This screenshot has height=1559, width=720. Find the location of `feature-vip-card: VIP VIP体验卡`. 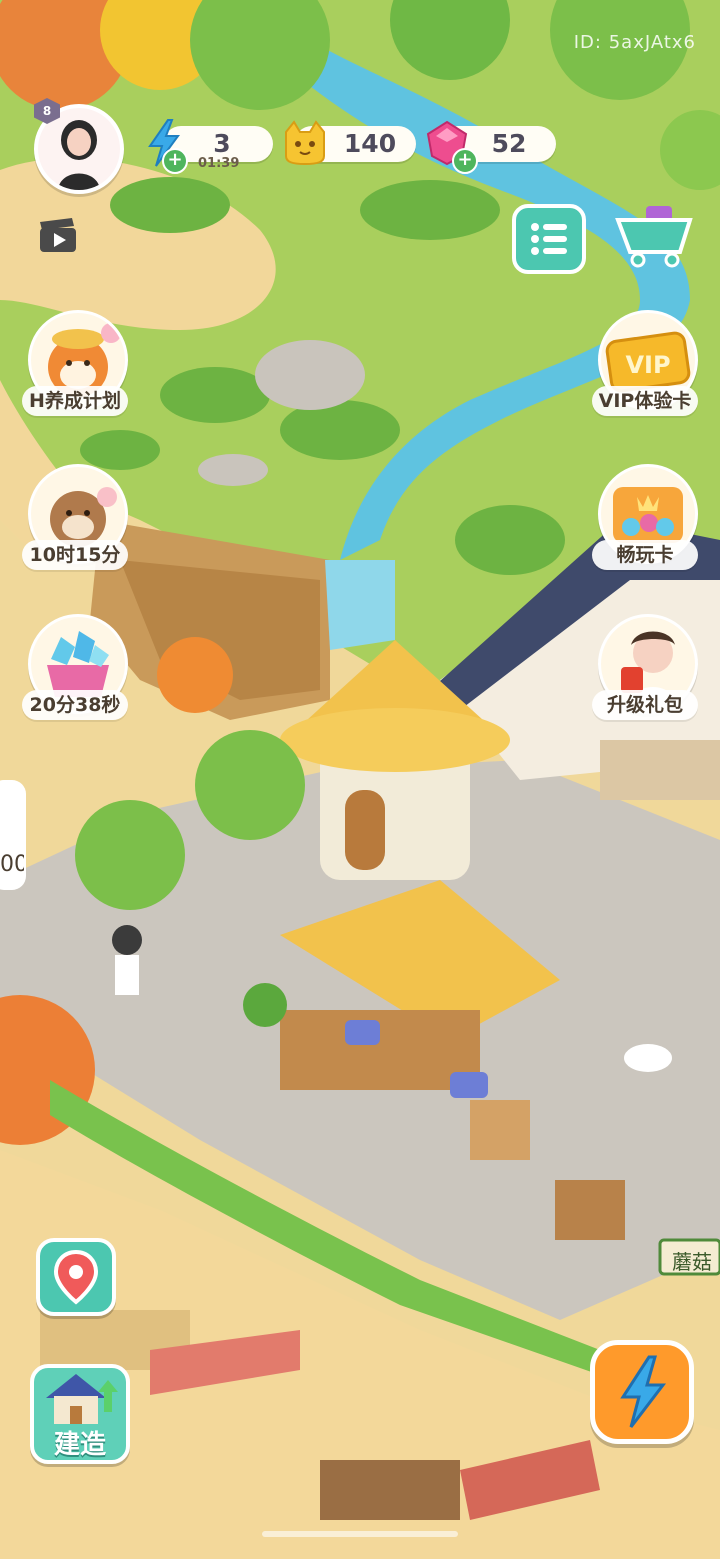

feature-vip-card: VIP VIP体验卡 is located at coordinates (647, 365).